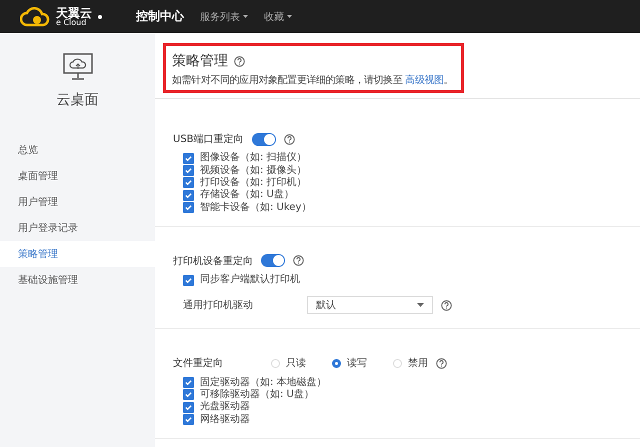 The height and width of the screenshot is (447, 640). Describe the element at coordinates (100, 16) in the screenshot. I see `dot-icon` at that location.